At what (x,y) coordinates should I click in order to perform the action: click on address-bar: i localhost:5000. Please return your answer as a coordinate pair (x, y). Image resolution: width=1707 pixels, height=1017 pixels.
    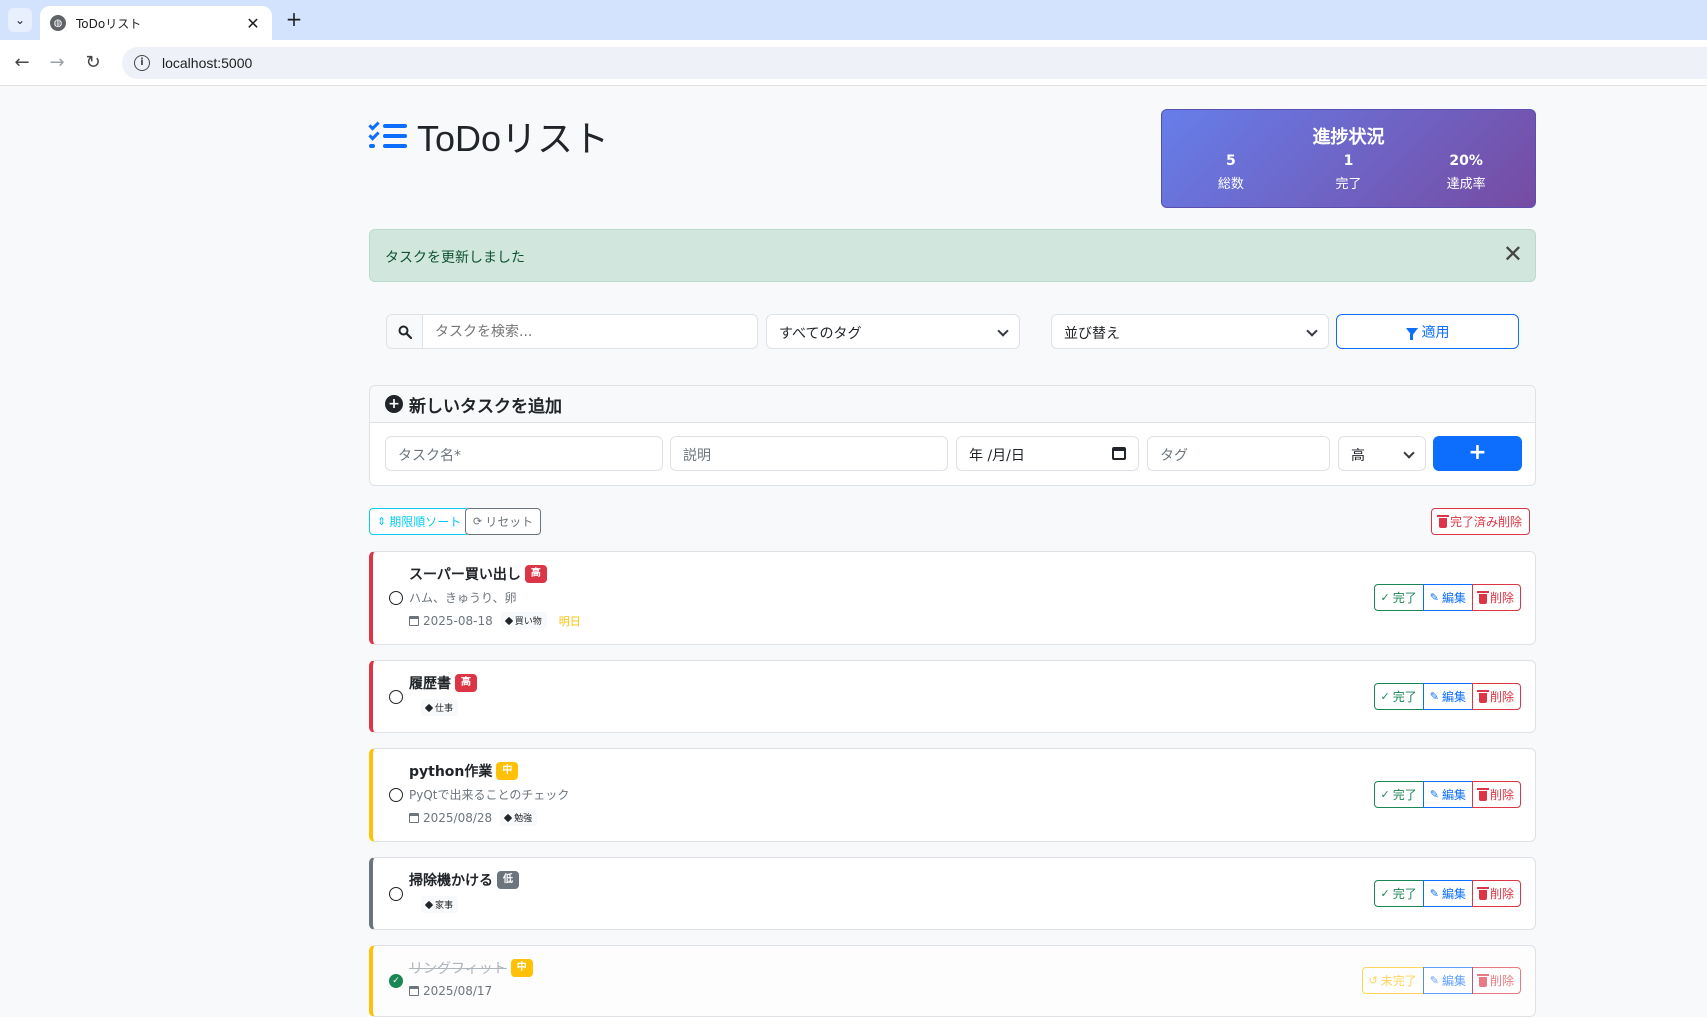
    Looking at the image, I should click on (914, 63).